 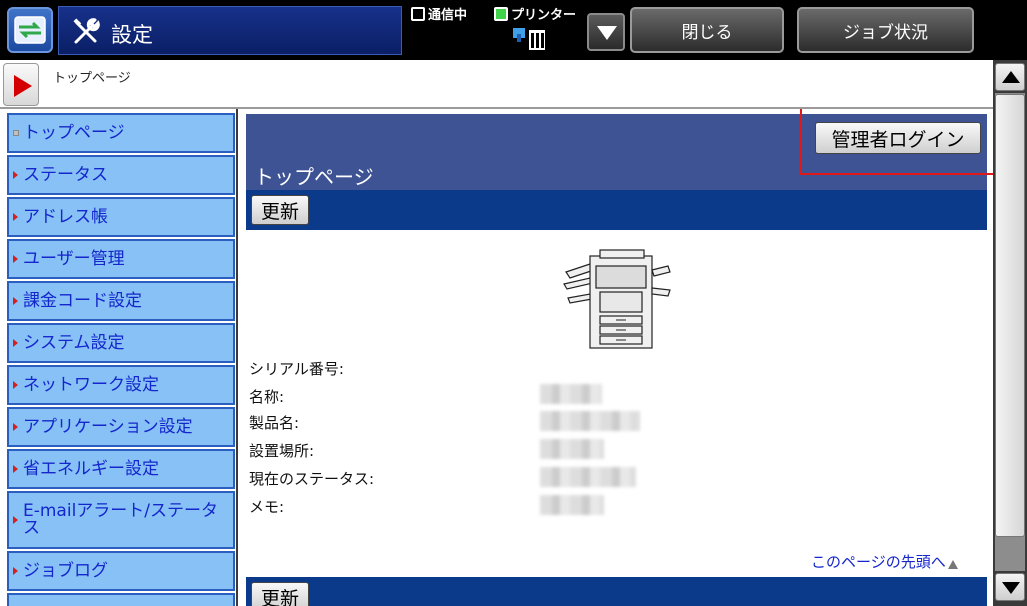 I want to click on product-name-value-redacted, so click(x=590, y=421).